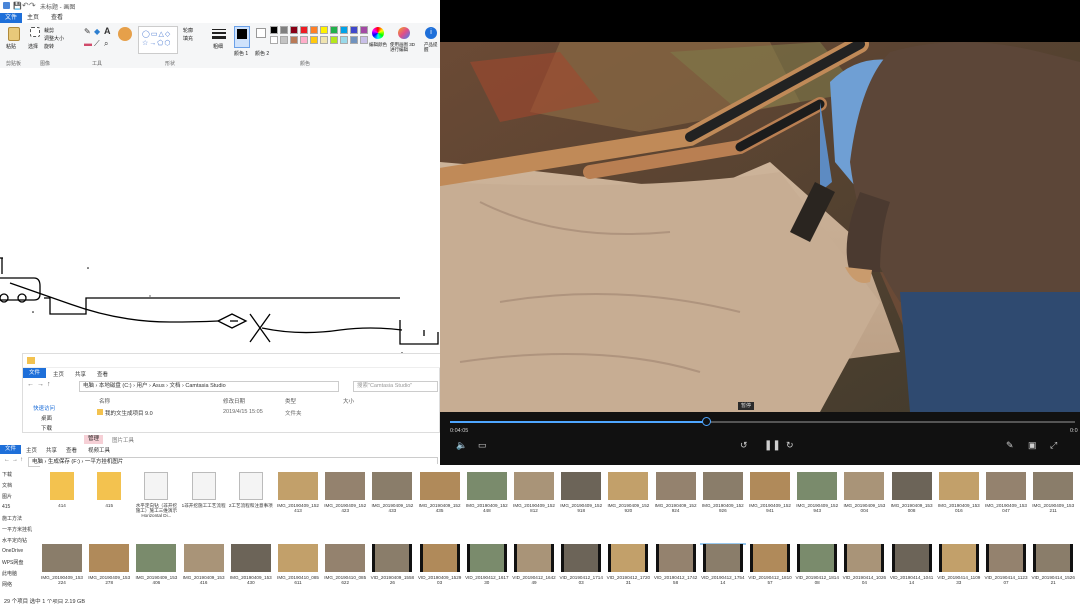  I want to click on nav-desktop: 桌面, so click(46, 418).